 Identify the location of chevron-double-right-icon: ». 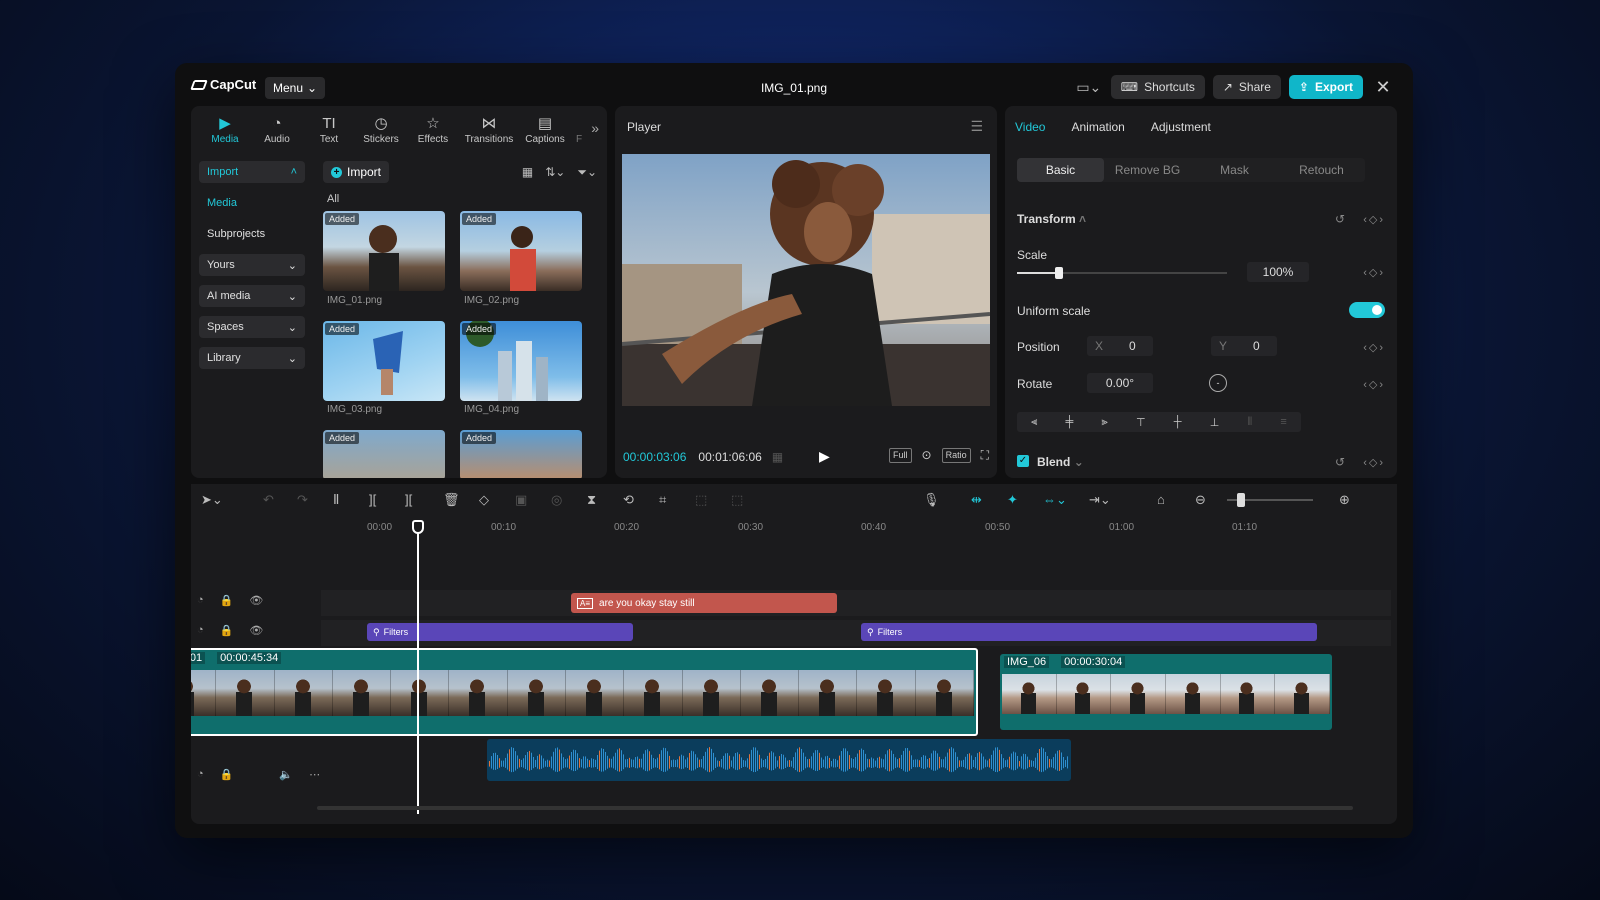
(595, 128).